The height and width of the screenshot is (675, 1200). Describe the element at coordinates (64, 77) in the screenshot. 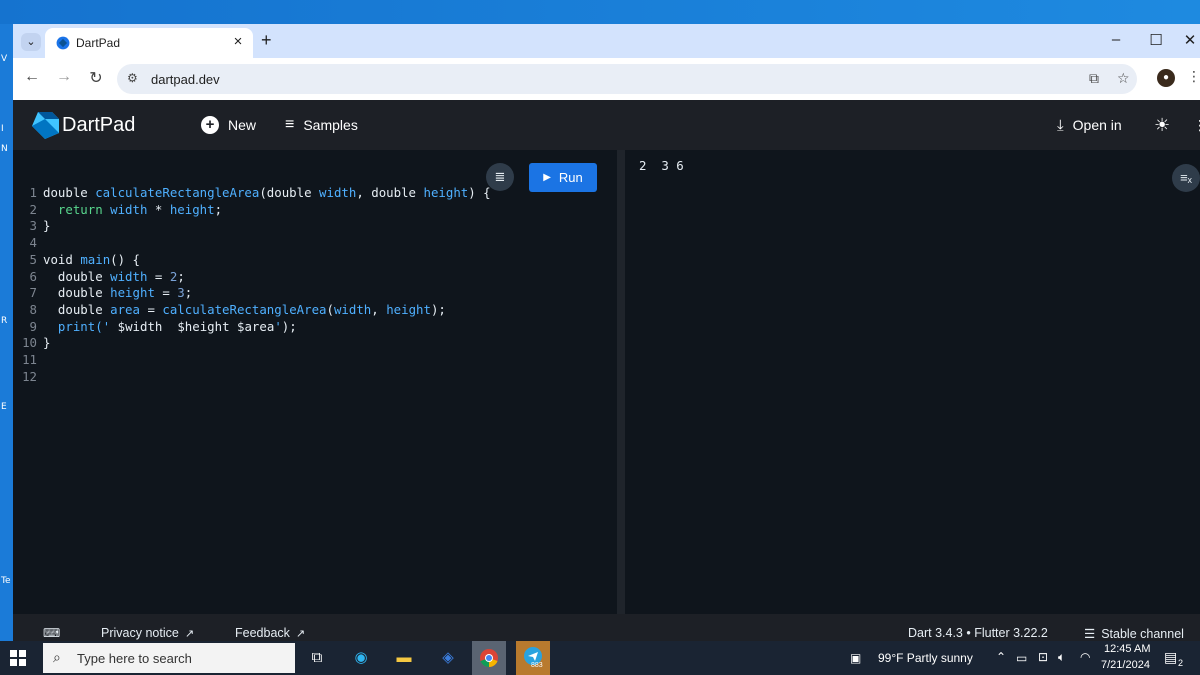

I see `forward-icon: →` at that location.